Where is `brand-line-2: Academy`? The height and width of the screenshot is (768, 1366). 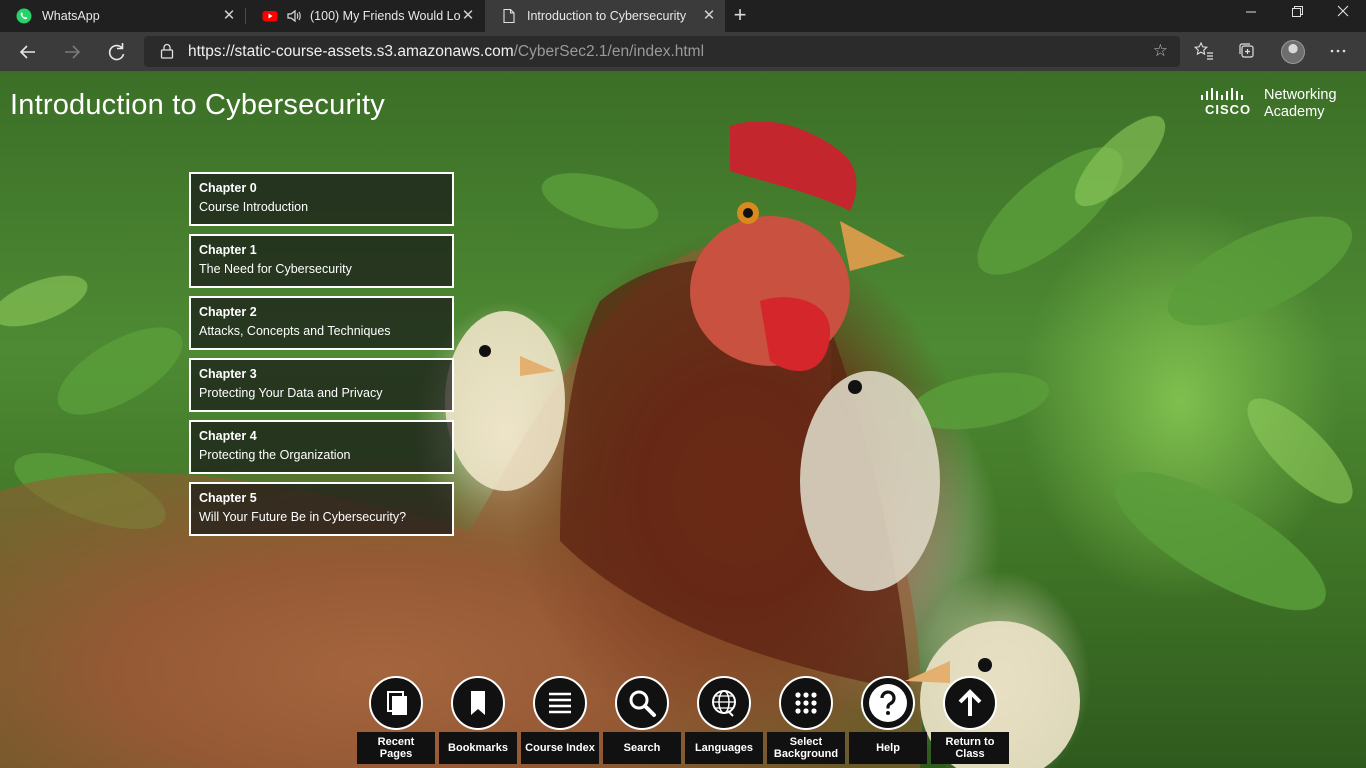 brand-line-2: Academy is located at coordinates (1294, 112).